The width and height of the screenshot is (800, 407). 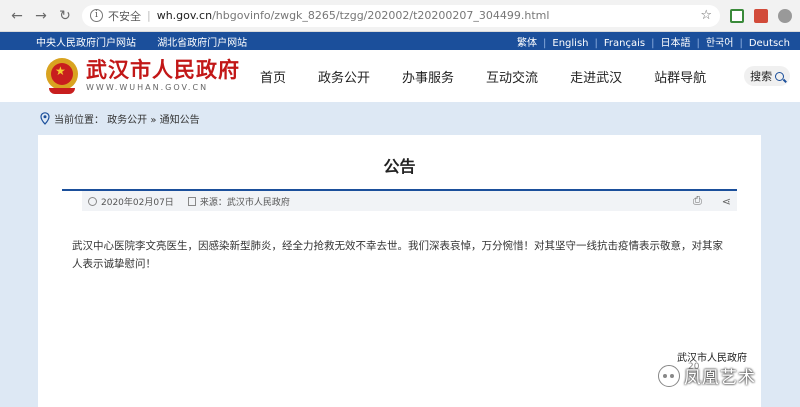 I want to click on article-title: 公告, so click(x=399, y=166).